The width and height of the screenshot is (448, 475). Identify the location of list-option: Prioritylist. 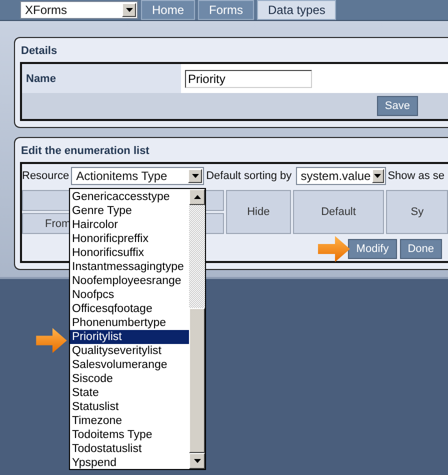
(129, 337).